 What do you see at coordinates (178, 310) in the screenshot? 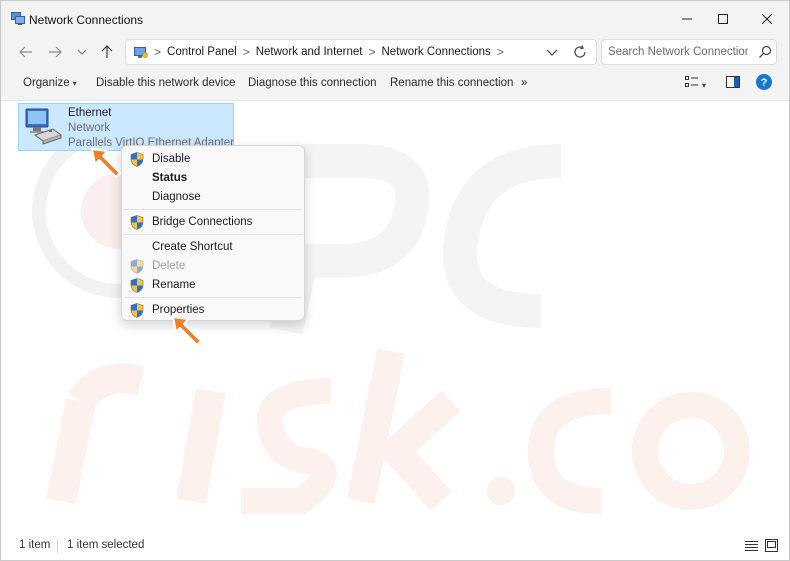
I see `menu-item-label: Properties` at bounding box center [178, 310].